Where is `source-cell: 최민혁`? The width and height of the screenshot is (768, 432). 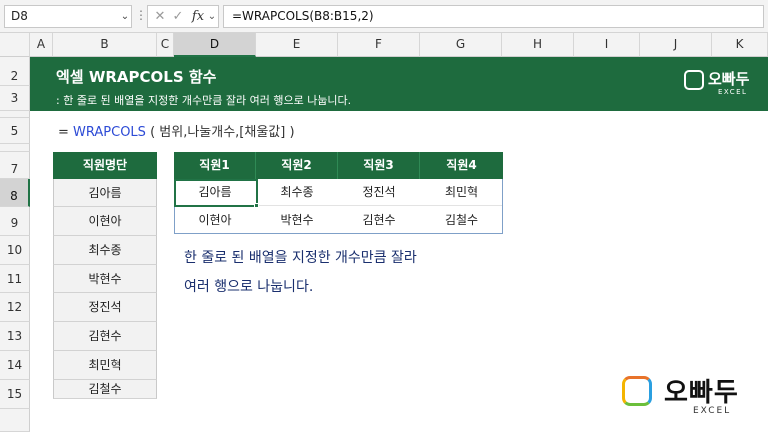
source-cell: 최민혁 is located at coordinates (105, 365).